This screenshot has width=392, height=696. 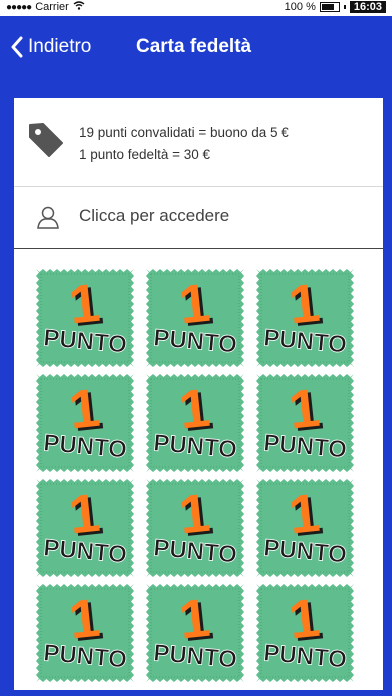 I want to click on carrier-label: Carrier, so click(x=52, y=7).